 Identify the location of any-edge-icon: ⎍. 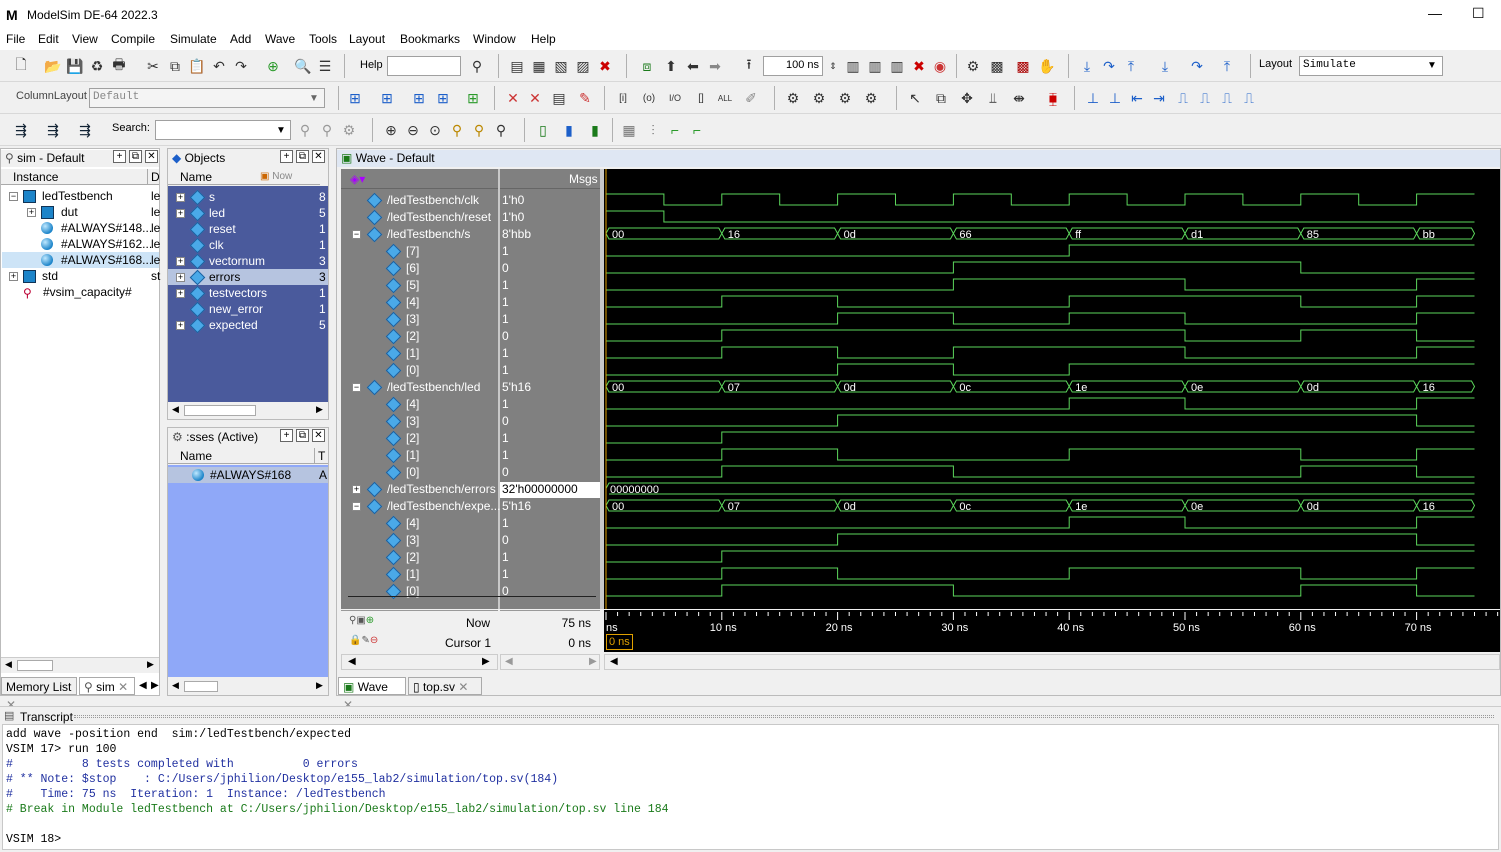
(1227, 98).